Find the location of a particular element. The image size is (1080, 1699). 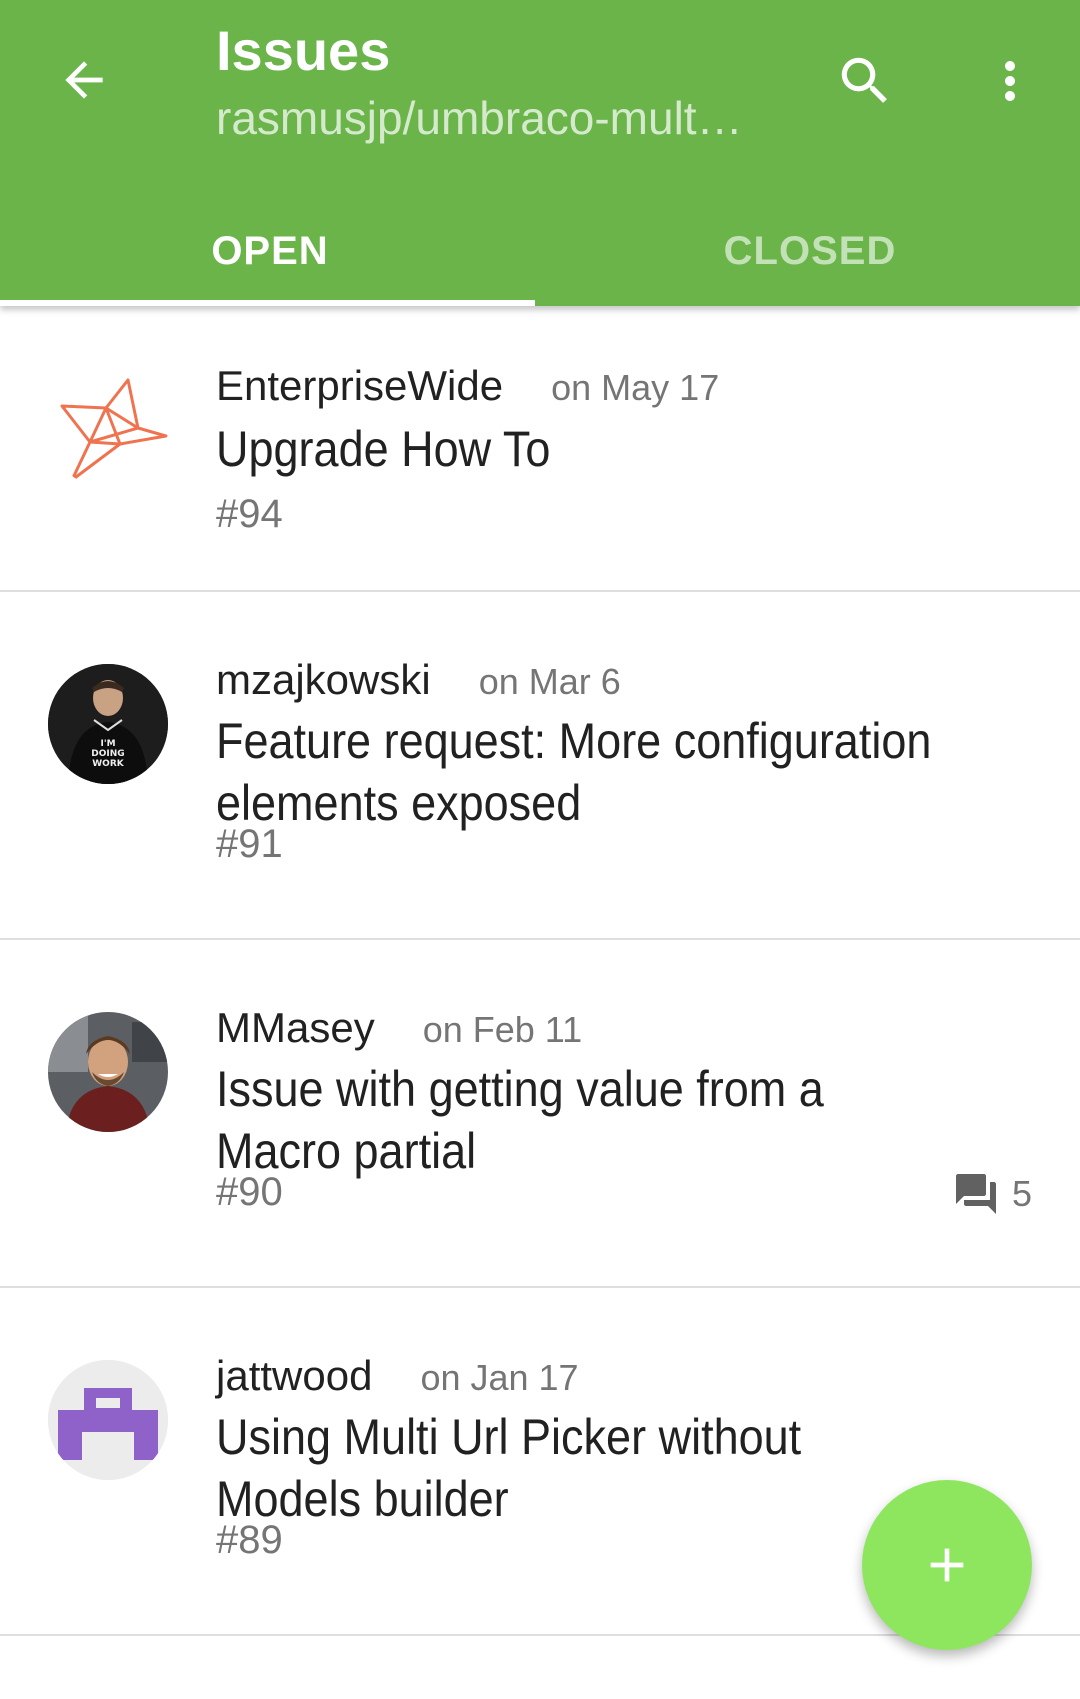

avatar: I'M DOING WORK is located at coordinates (108, 724).